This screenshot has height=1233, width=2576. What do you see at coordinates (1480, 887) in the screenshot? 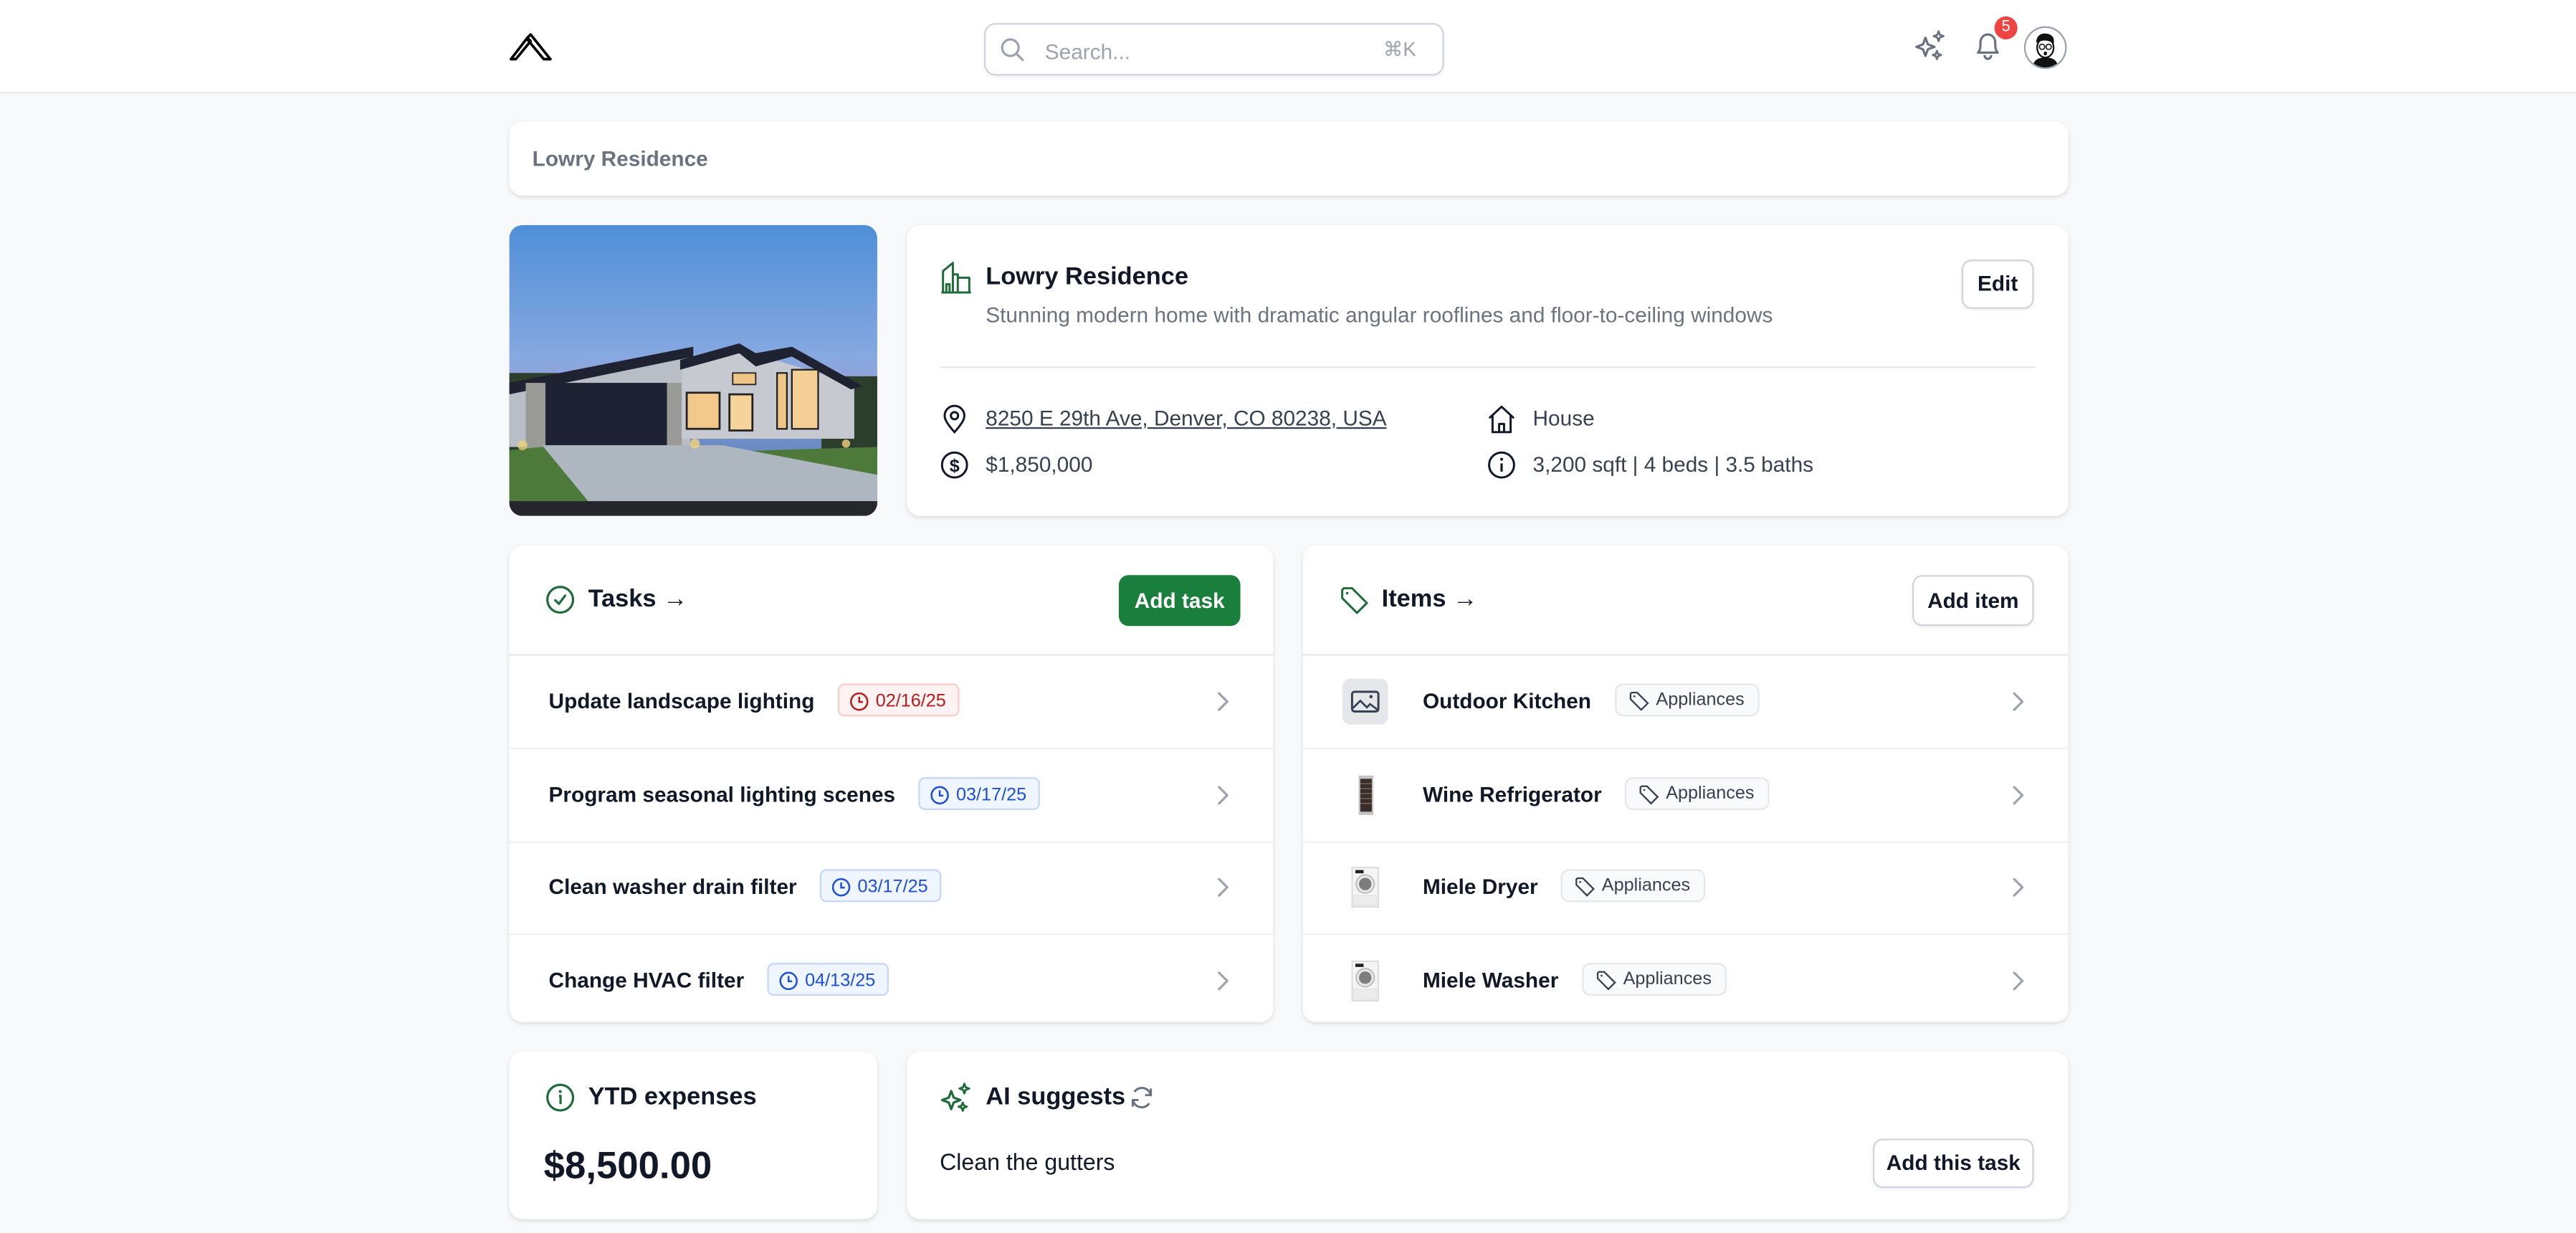
I see `item-name: Miele Dryer` at bounding box center [1480, 887].